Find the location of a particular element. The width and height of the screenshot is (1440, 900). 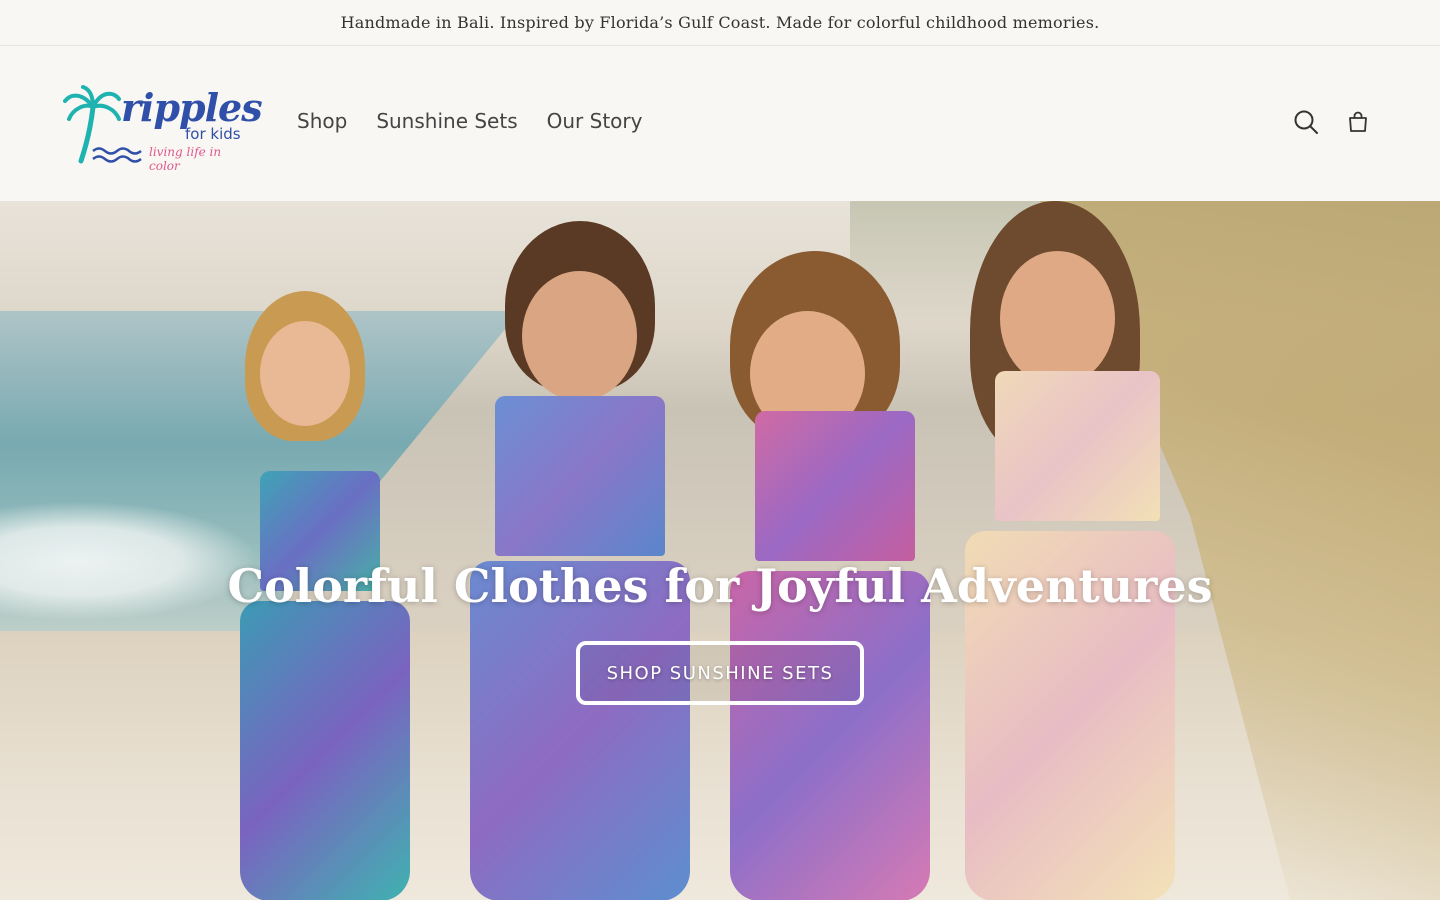

cart-button is located at coordinates (1358, 122).